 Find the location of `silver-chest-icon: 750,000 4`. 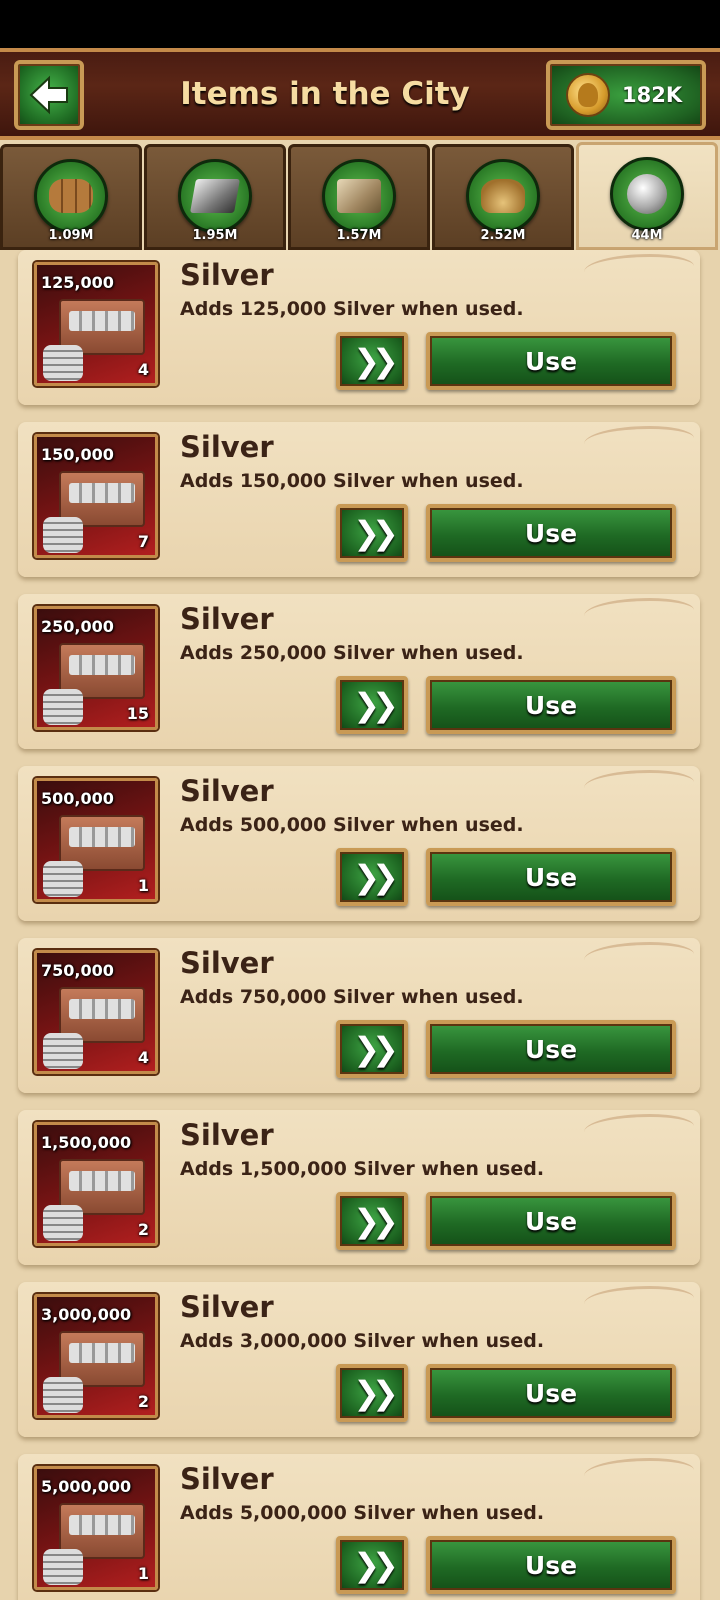

silver-chest-icon: 750,000 4 is located at coordinates (96, 1012).